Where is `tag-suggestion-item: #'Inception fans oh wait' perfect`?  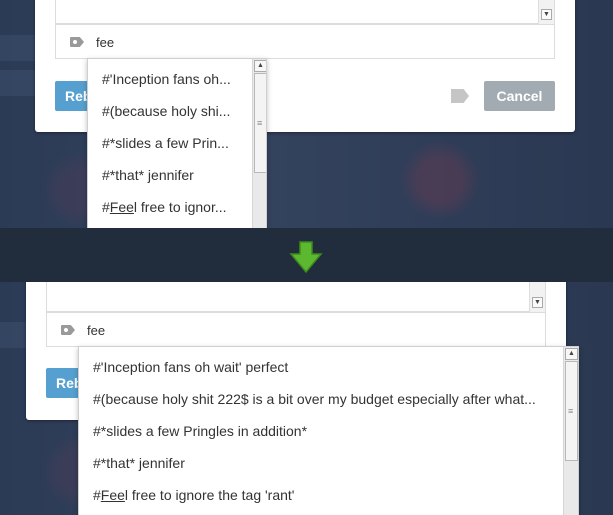
tag-suggestion-item: #'Inception fans oh wait' perfect is located at coordinates (326, 367).